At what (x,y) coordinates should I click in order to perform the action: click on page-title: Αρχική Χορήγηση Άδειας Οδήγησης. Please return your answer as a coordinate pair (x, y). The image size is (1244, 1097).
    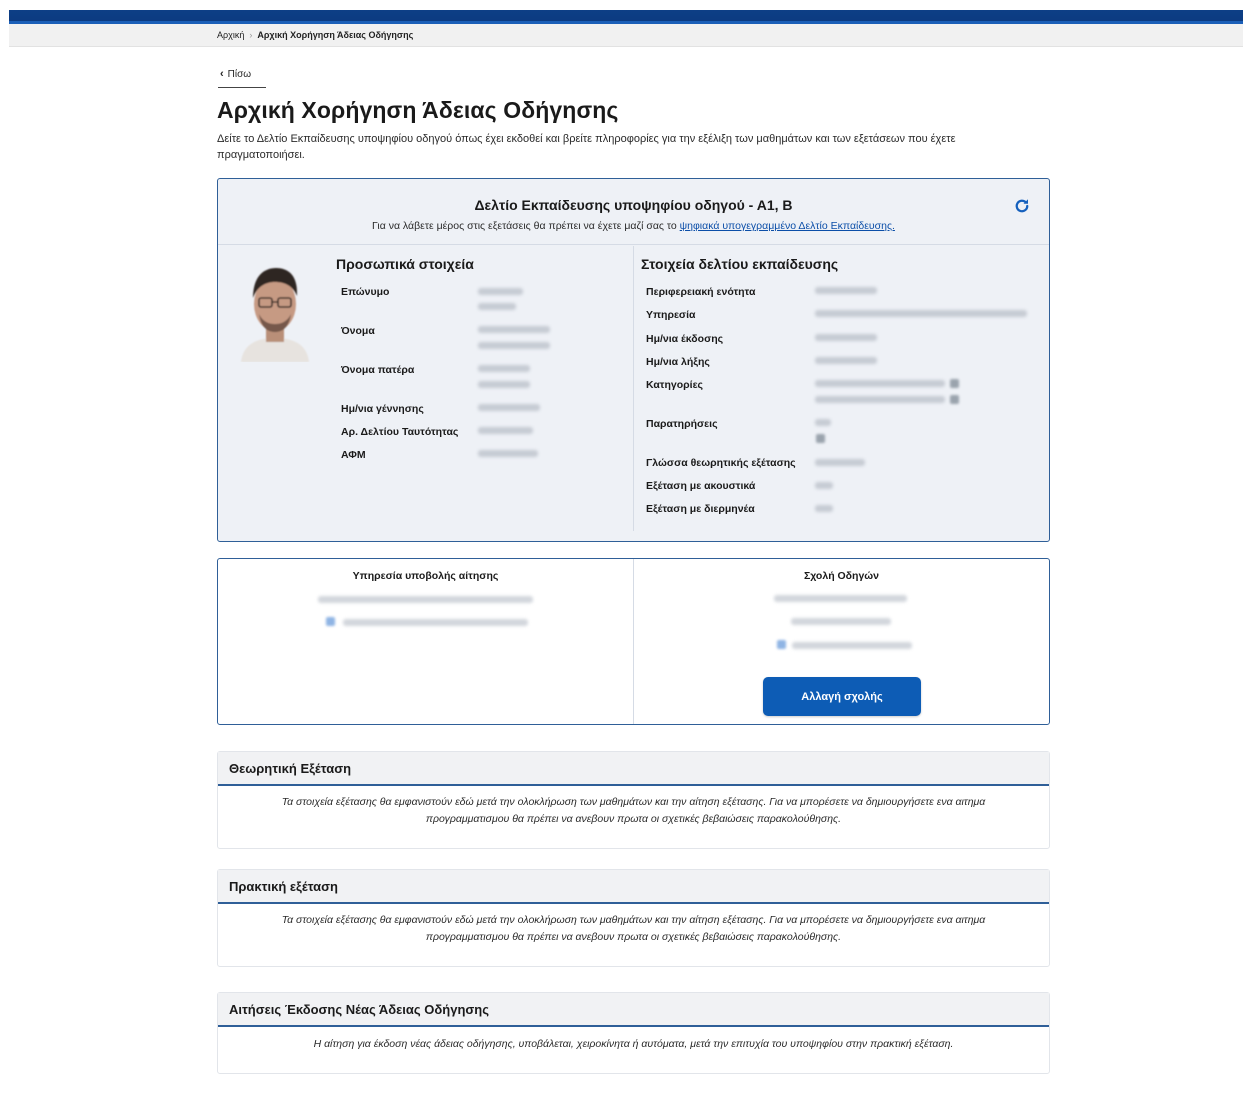
    Looking at the image, I should click on (418, 110).